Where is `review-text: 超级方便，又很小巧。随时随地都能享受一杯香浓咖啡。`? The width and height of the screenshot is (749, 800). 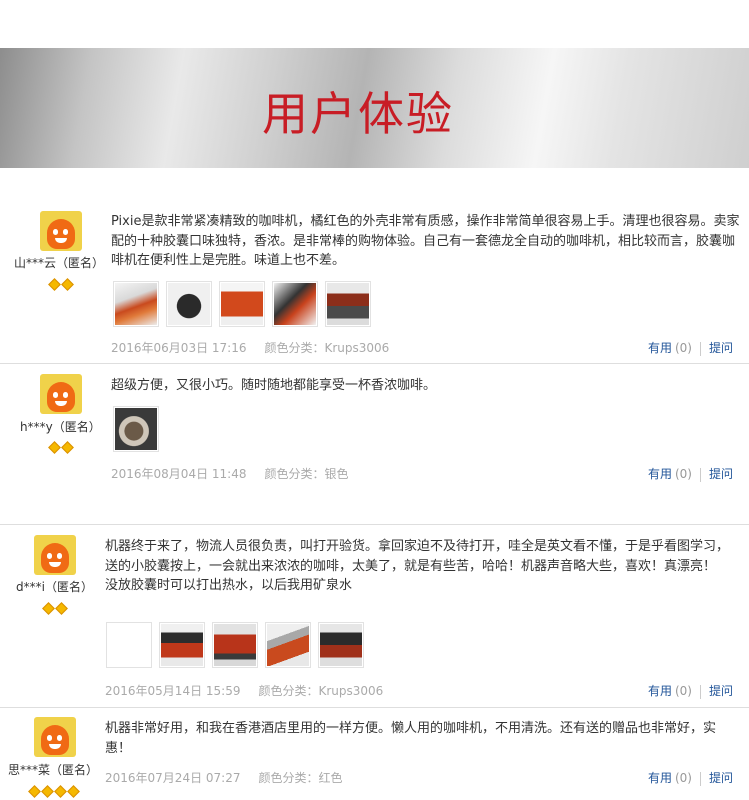 review-text: 超级方便，又很小巧。随时随地都能享受一杯香浓咖啡。 is located at coordinates (426, 386).